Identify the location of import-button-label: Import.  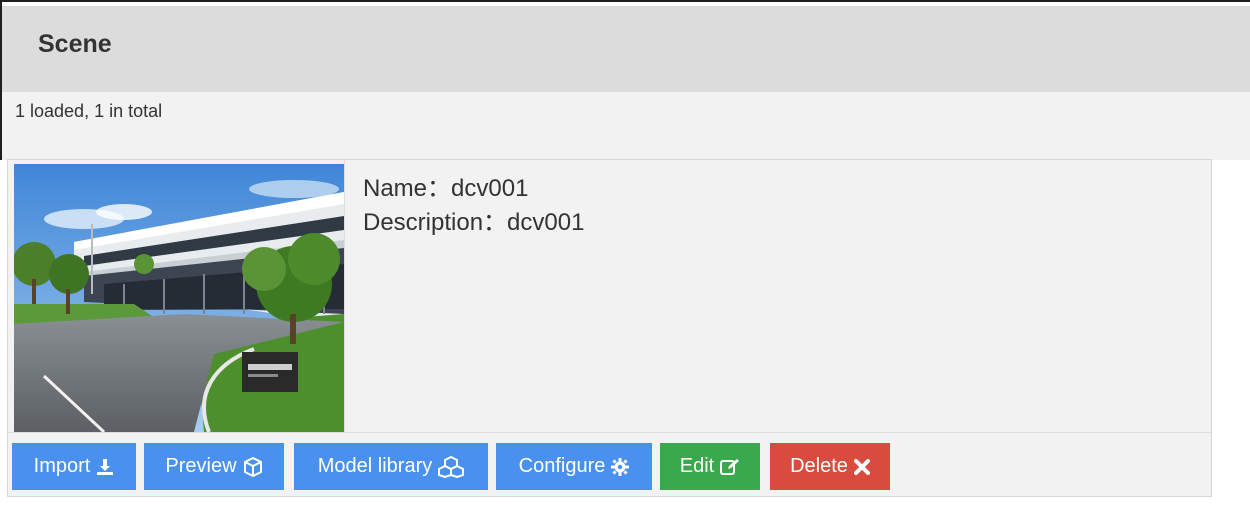
(62, 466).